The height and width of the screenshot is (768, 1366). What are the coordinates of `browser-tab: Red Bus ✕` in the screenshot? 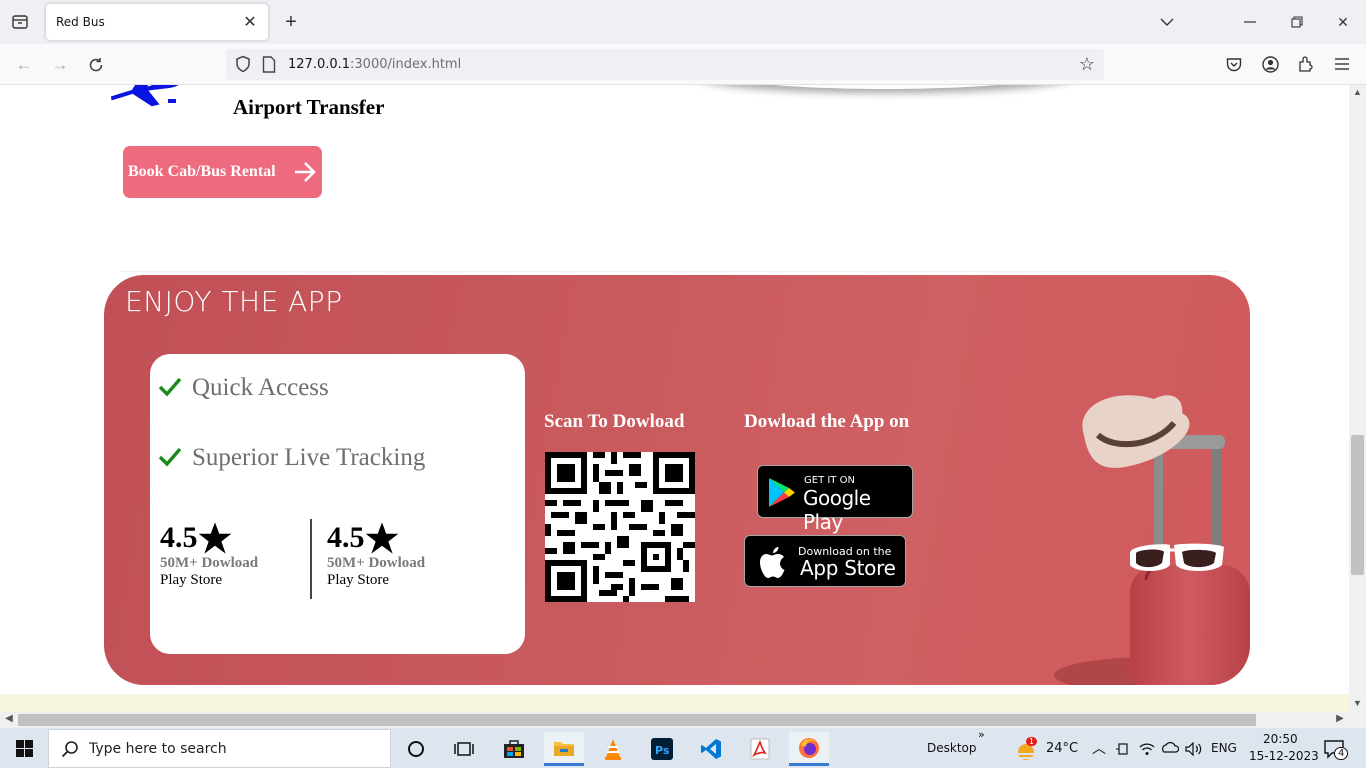 It's located at (157, 22).